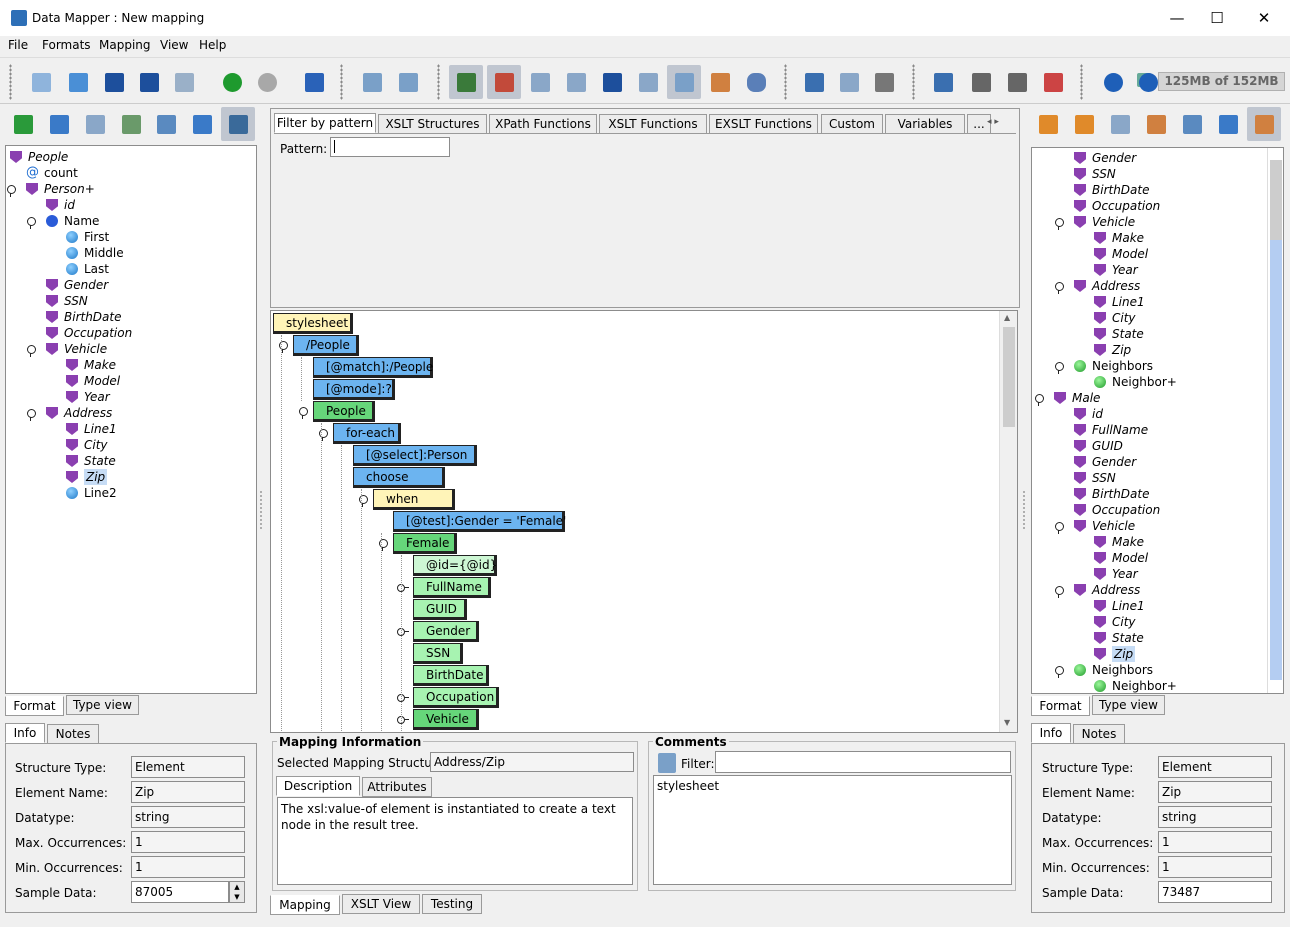  Describe the element at coordinates (1060, 706) in the screenshot. I see `tab-format-right: Format` at that location.